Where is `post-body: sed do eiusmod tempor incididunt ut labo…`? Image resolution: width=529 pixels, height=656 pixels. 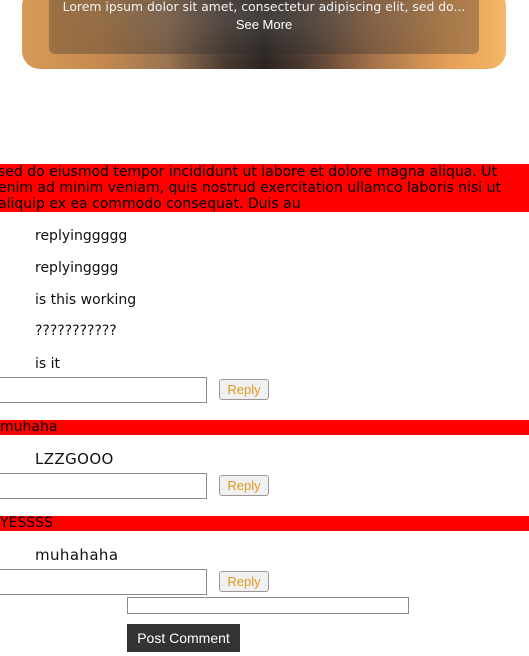
post-body: sed do eiusmod tempor incididunt ut labo… is located at coordinates (264, 188).